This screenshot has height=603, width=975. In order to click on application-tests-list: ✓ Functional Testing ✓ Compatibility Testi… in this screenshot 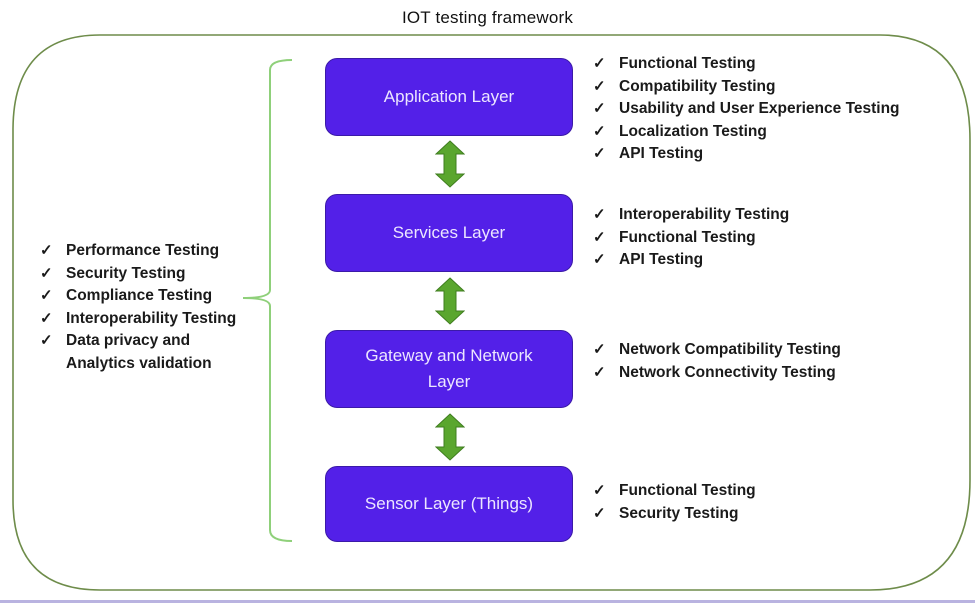, I will do `click(746, 109)`.